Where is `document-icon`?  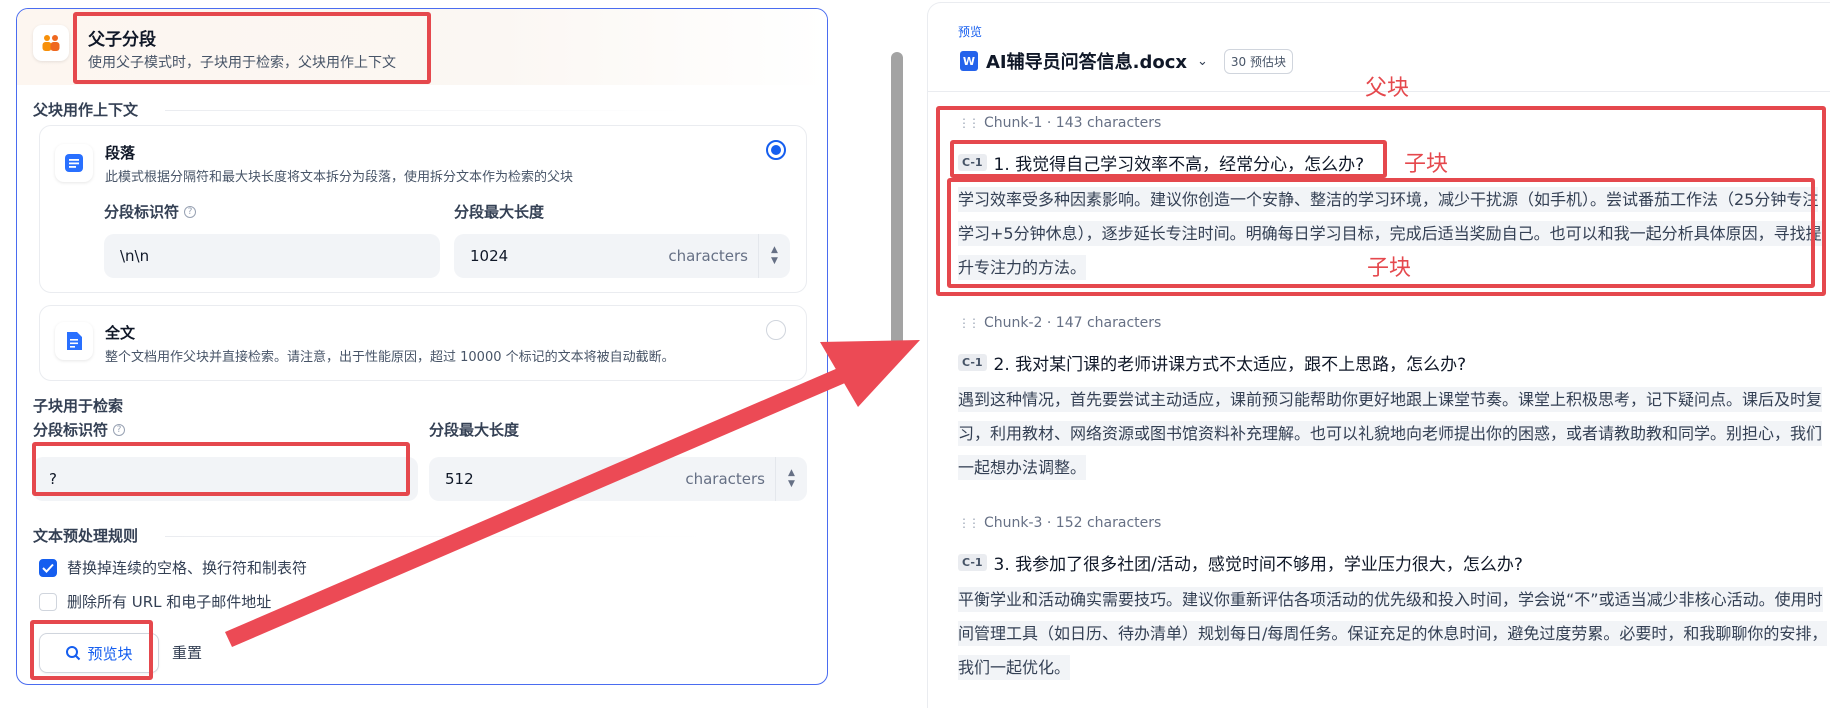 document-icon is located at coordinates (74, 341).